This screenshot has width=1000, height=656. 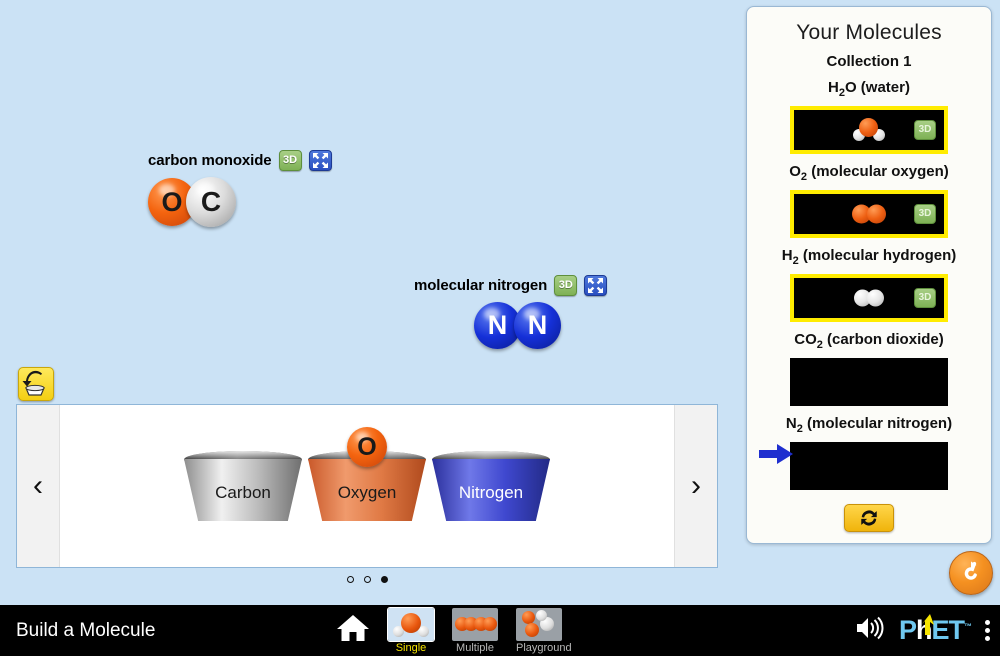 I want to click on collection-item-formula: H2 (molecular hydrogen), so click(x=869, y=257).